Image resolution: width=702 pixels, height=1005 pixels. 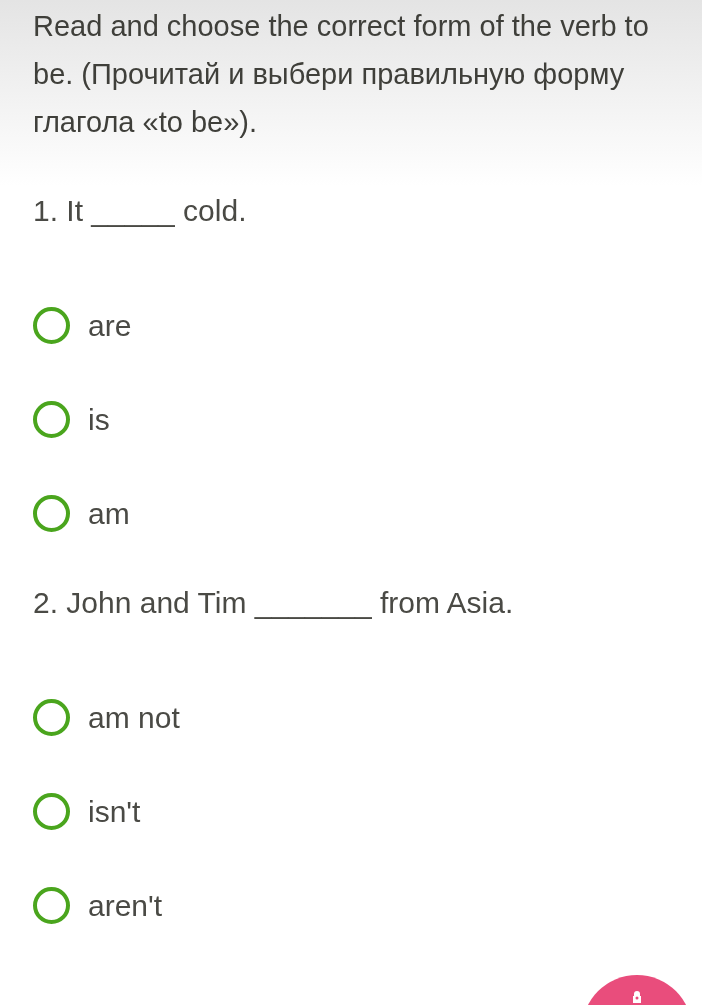 What do you see at coordinates (140, 211) in the screenshot?
I see `question-text: 1. It _____ cold.` at bounding box center [140, 211].